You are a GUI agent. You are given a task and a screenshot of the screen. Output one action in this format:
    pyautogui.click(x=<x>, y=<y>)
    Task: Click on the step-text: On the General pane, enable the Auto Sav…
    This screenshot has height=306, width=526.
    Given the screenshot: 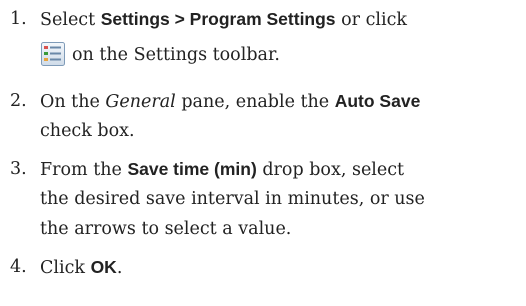 What is the action you would take?
    pyautogui.click(x=230, y=101)
    